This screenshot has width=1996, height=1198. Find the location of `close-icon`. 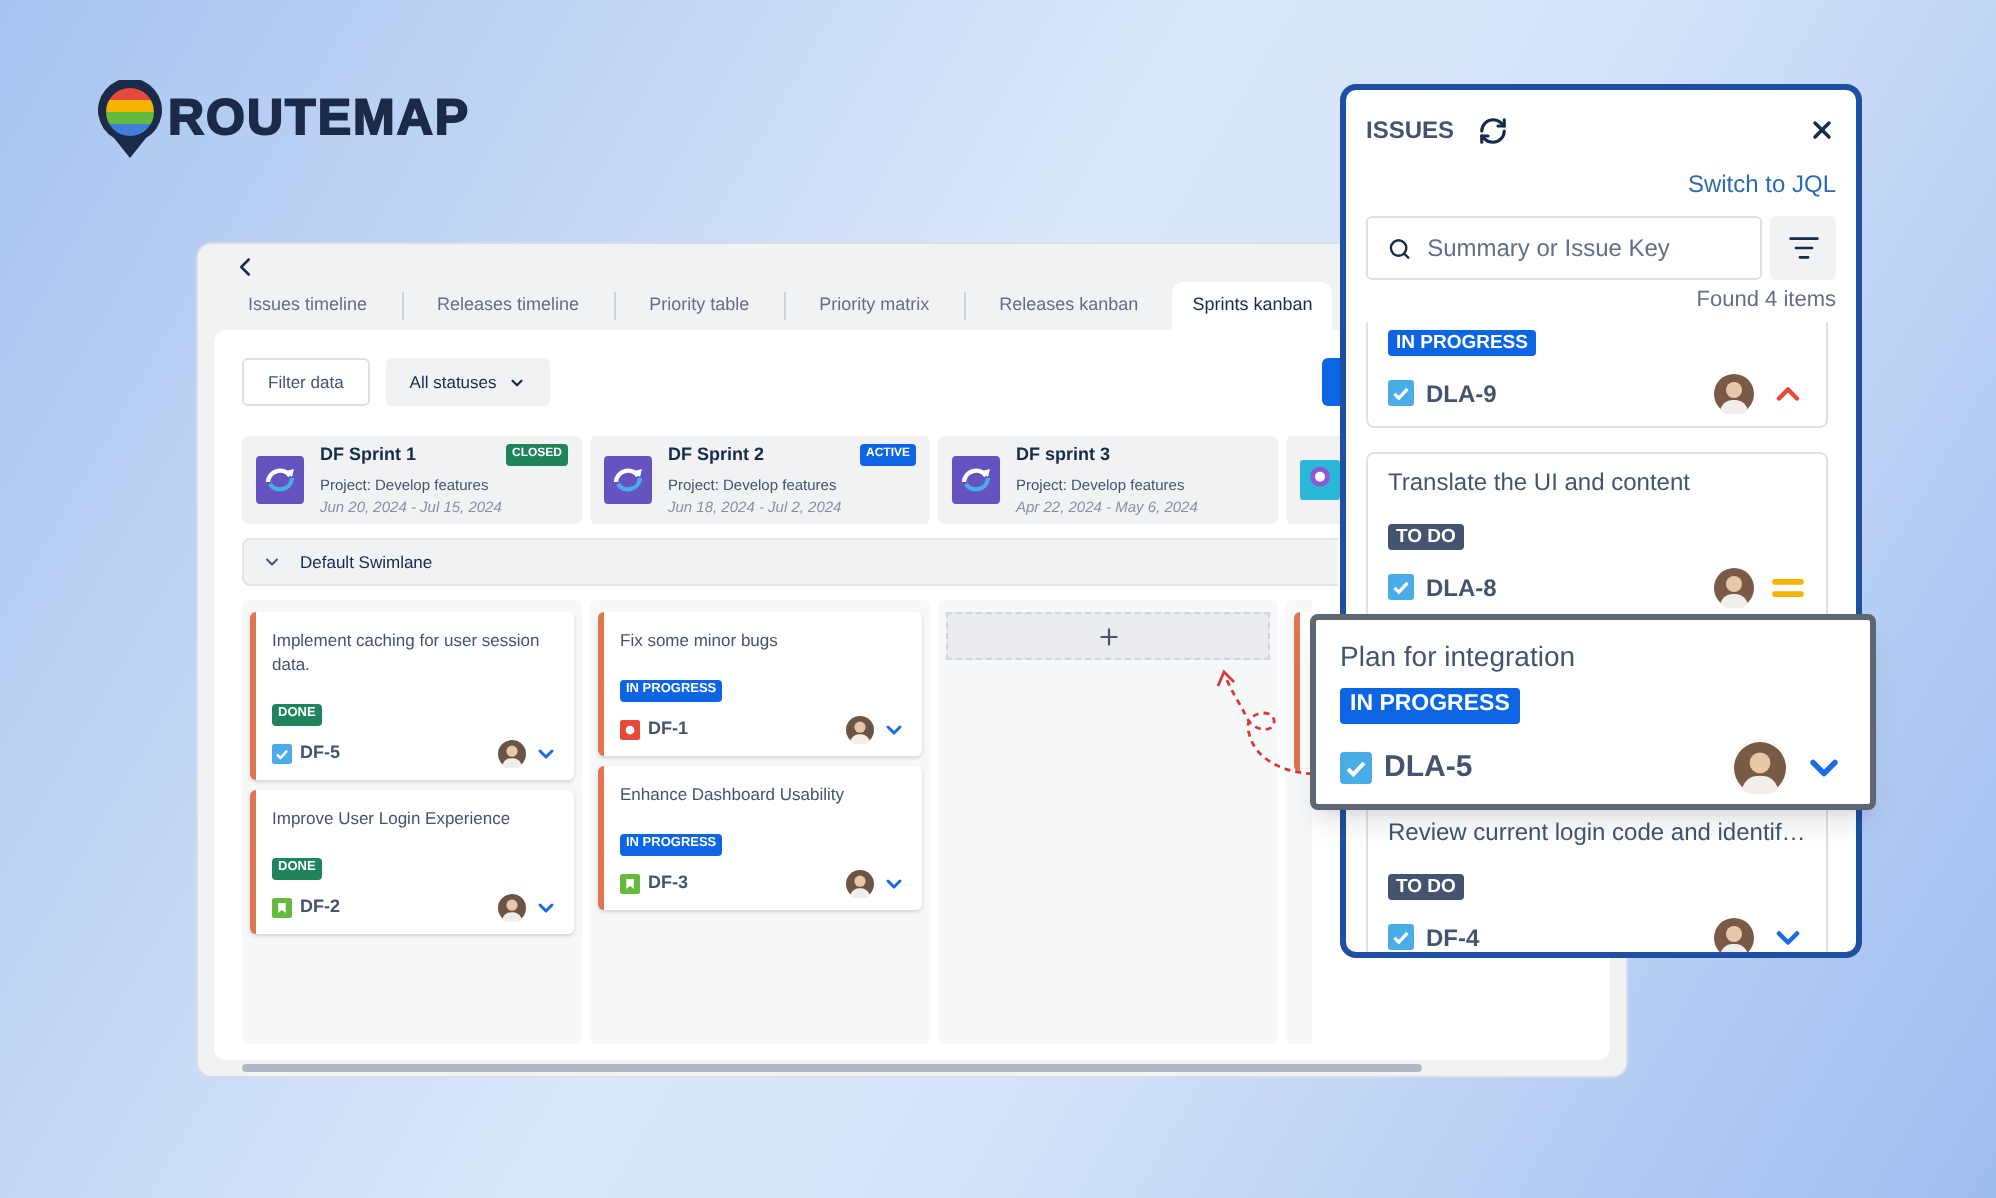

close-icon is located at coordinates (1822, 130).